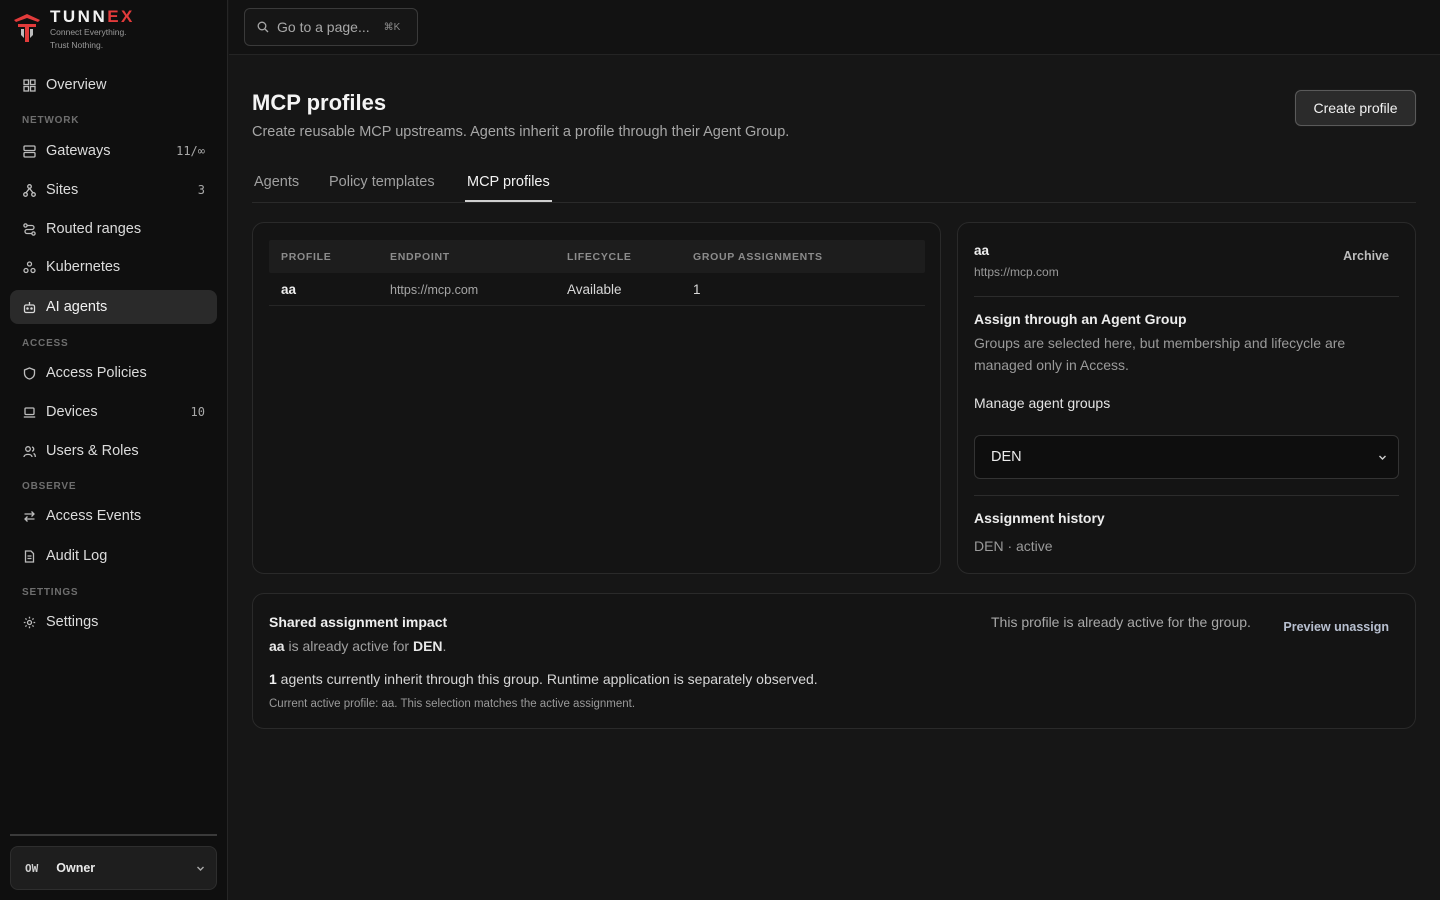 Image resolution: width=1440 pixels, height=900 pixels. Describe the element at coordinates (113, 307) in the screenshot. I see `sidebar-item-ai-agents: AI agents` at that location.